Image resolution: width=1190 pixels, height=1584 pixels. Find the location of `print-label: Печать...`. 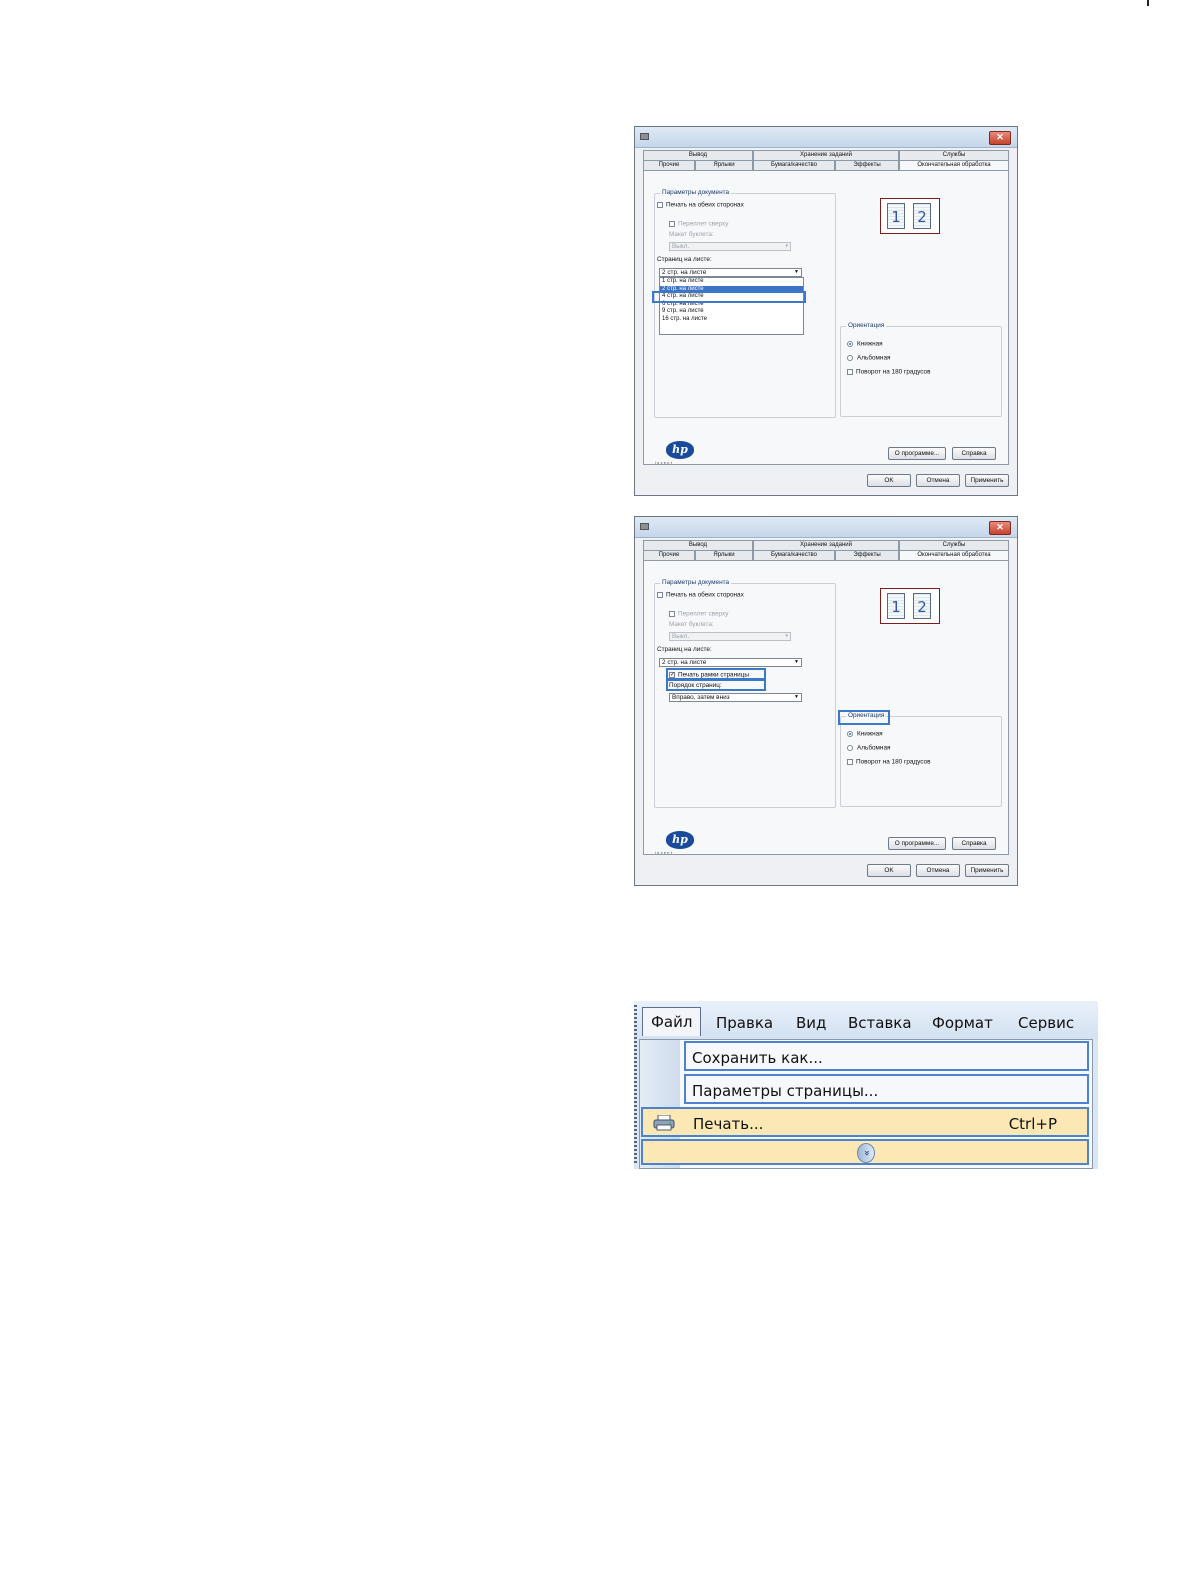

print-label: Печать... is located at coordinates (728, 1124).